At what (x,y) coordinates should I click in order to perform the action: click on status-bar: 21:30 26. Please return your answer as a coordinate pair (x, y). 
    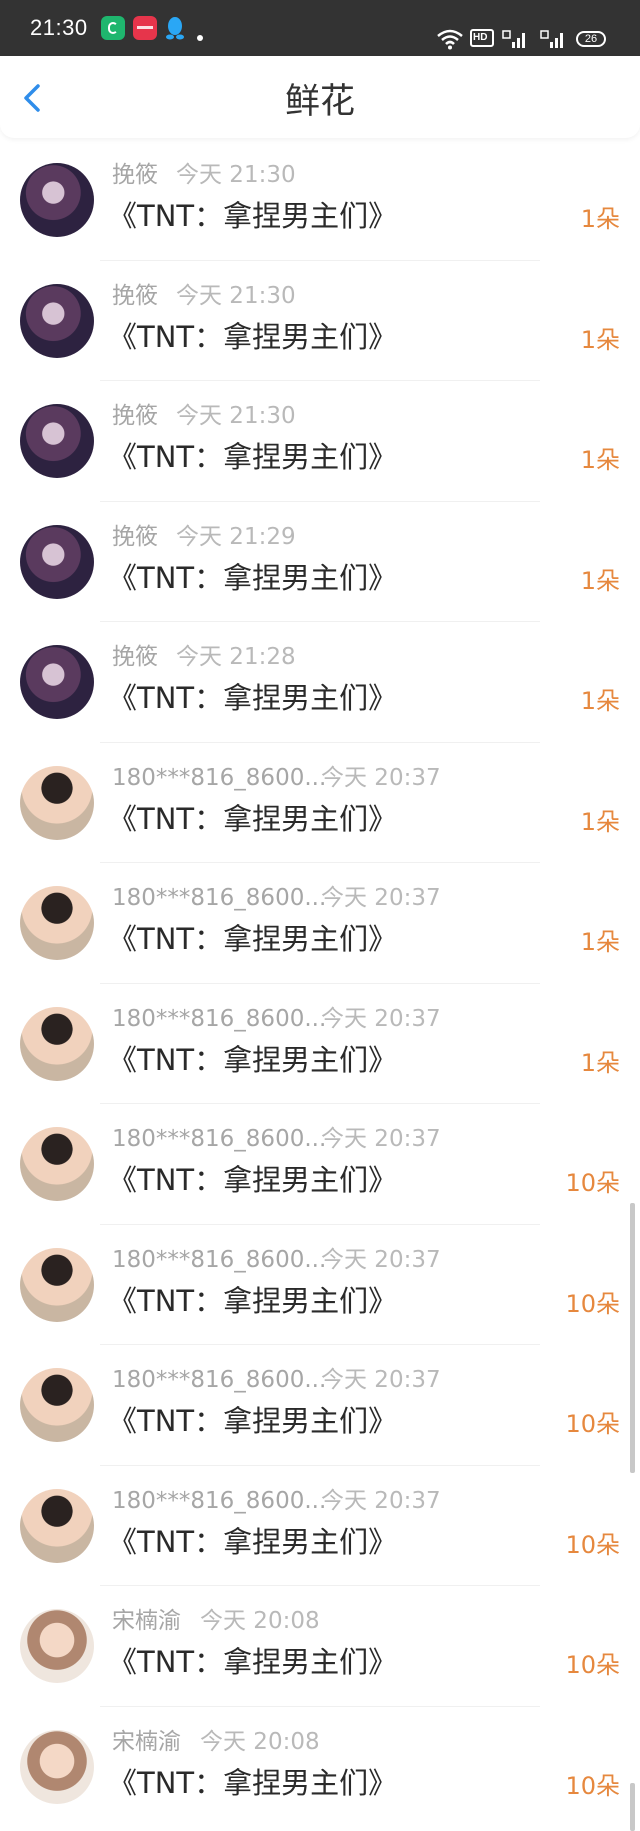
    Looking at the image, I should click on (320, 28).